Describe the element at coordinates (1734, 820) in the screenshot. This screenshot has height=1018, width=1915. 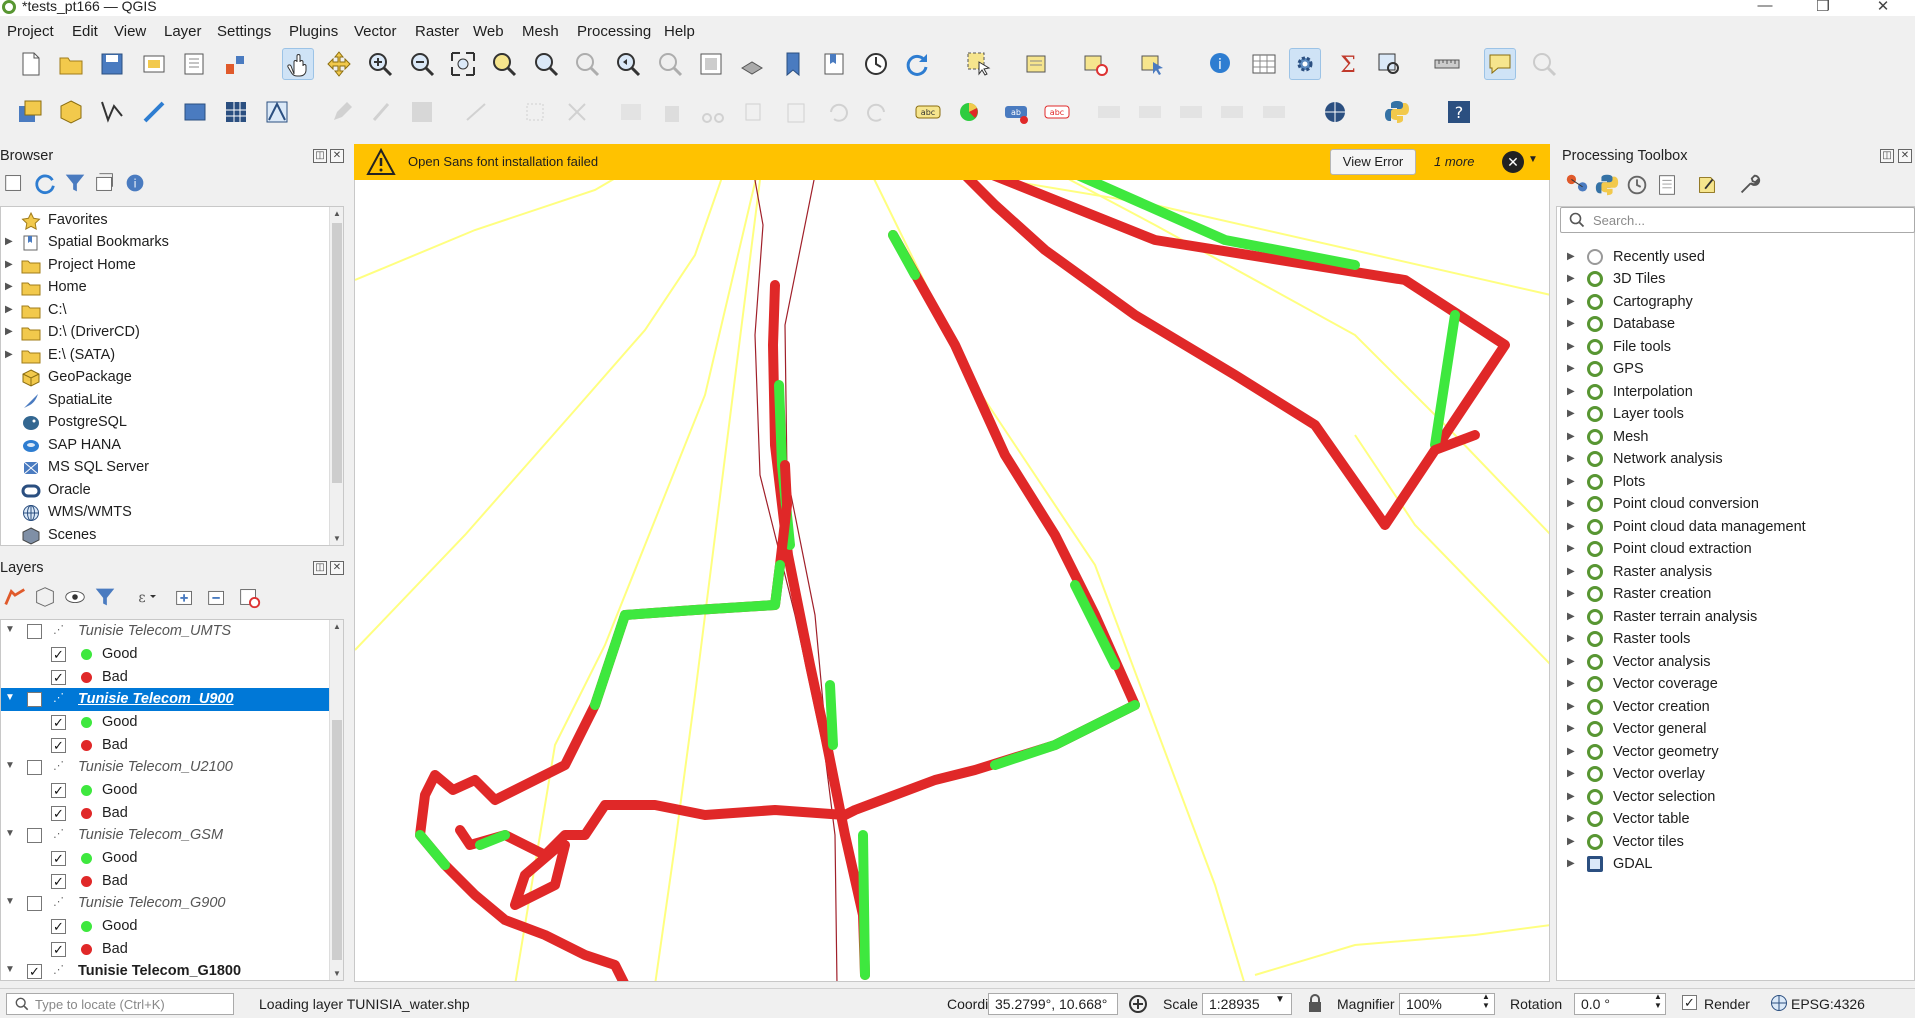
I see `toolbox-item-vector-table: ▶ Vector table` at that location.